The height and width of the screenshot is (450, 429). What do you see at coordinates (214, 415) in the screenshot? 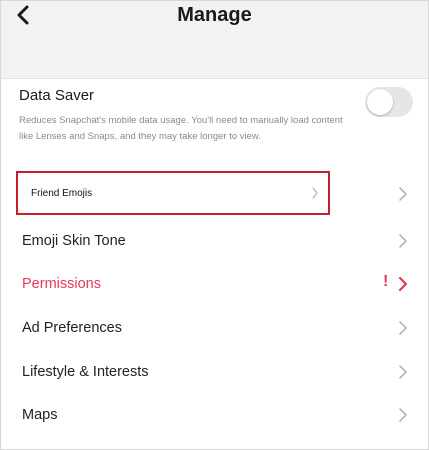
I see `settings-item-maps: Maps` at bounding box center [214, 415].